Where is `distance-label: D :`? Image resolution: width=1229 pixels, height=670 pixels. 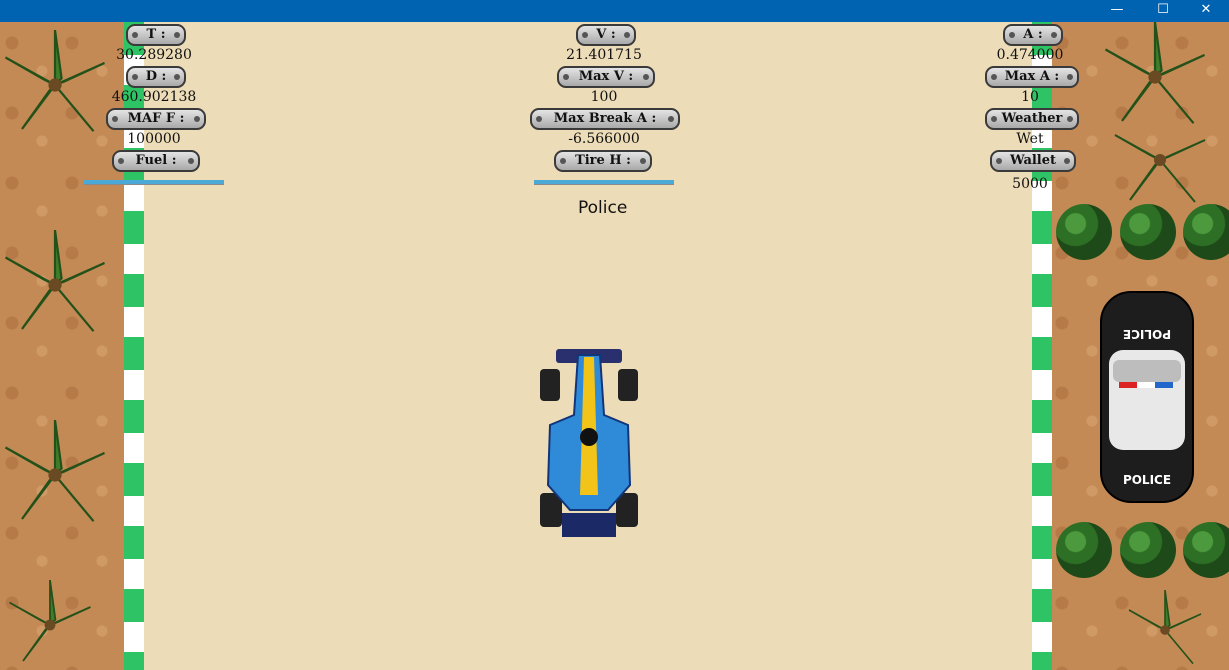
distance-label: D : is located at coordinates (156, 77).